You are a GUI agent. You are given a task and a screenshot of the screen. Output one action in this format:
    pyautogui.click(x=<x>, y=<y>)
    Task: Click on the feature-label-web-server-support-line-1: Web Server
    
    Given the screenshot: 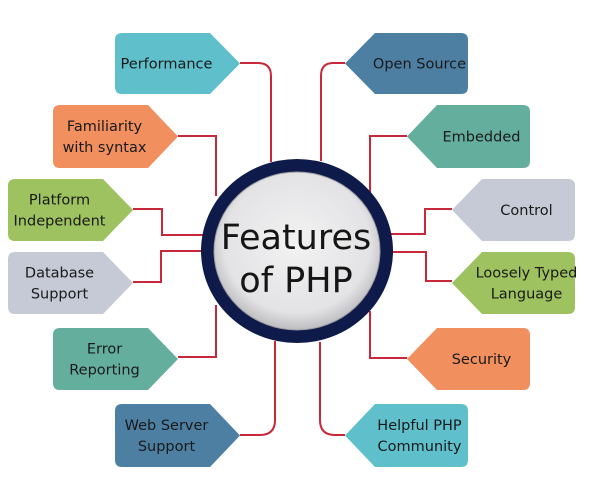 What is the action you would take?
    pyautogui.click(x=167, y=426)
    